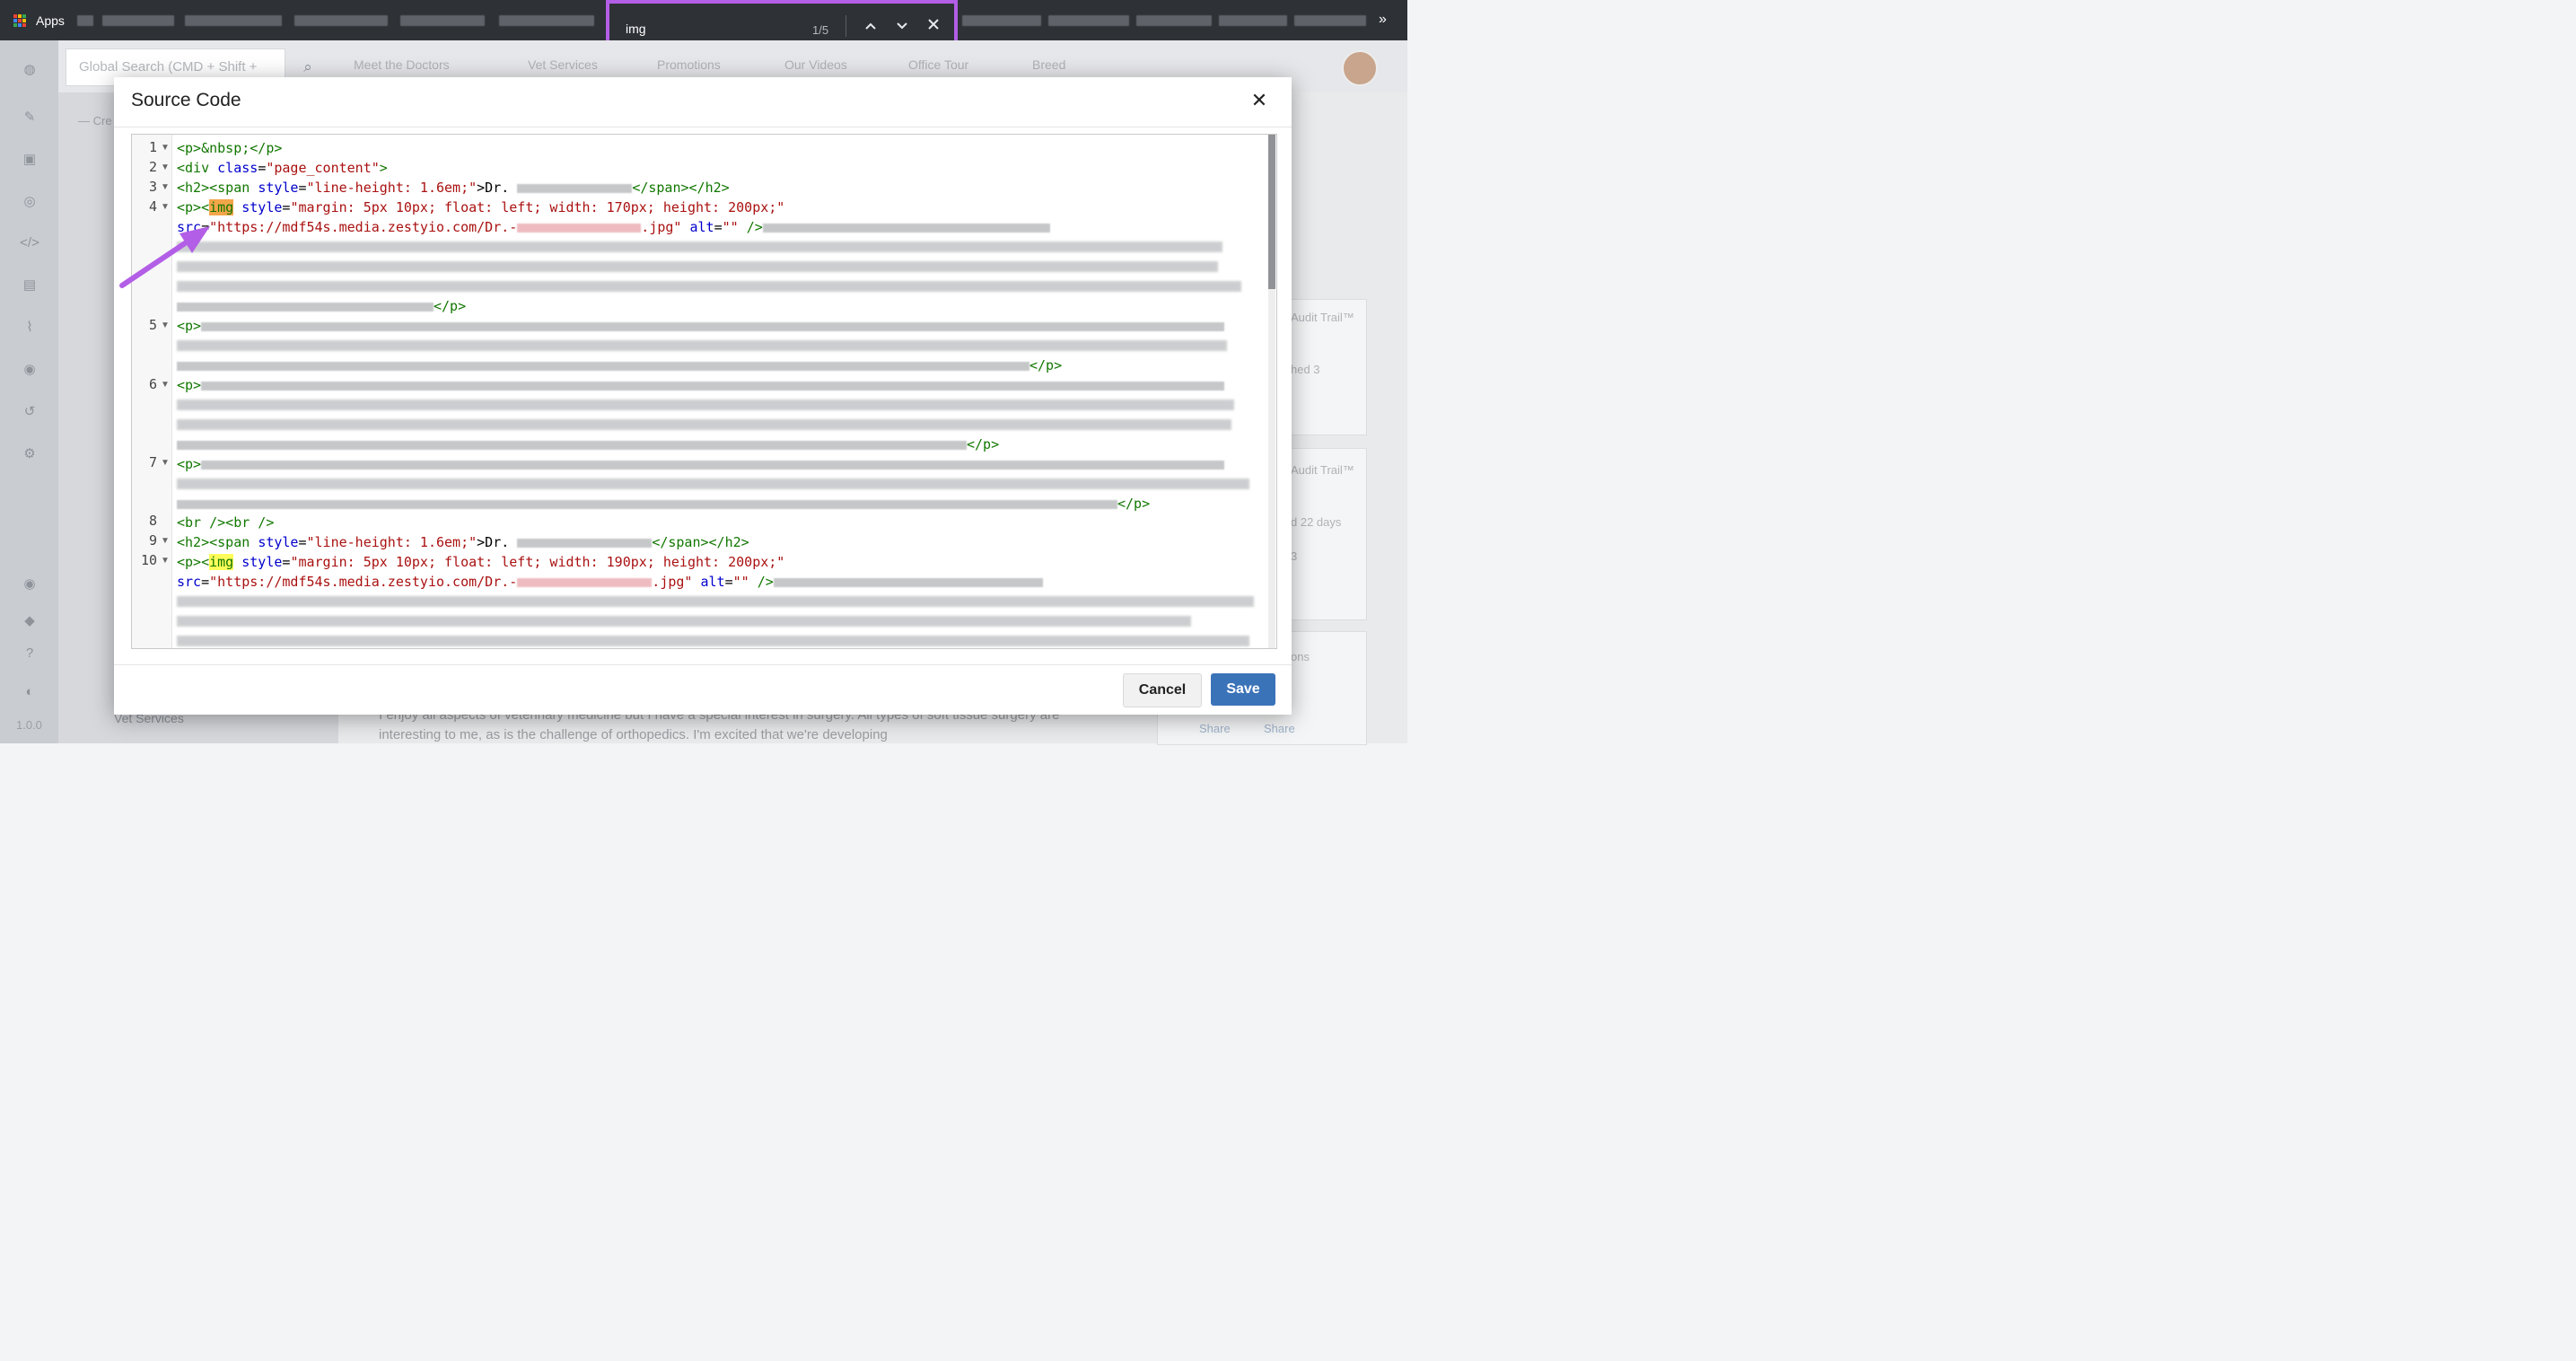 This screenshot has height=1361, width=2576. Describe the element at coordinates (29, 202) in the screenshot. I see `database-icon: ◎` at that location.